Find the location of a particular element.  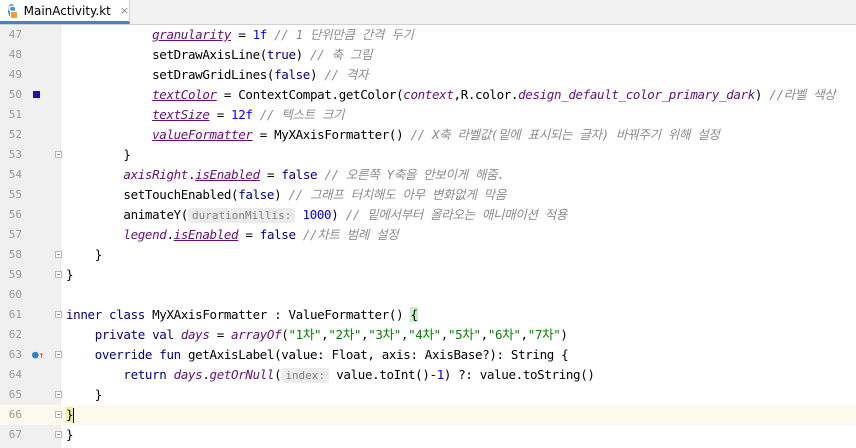

code-line: 47 granularity = 1f // 1 단위만큼 간격 두기 is located at coordinates (428, 35).